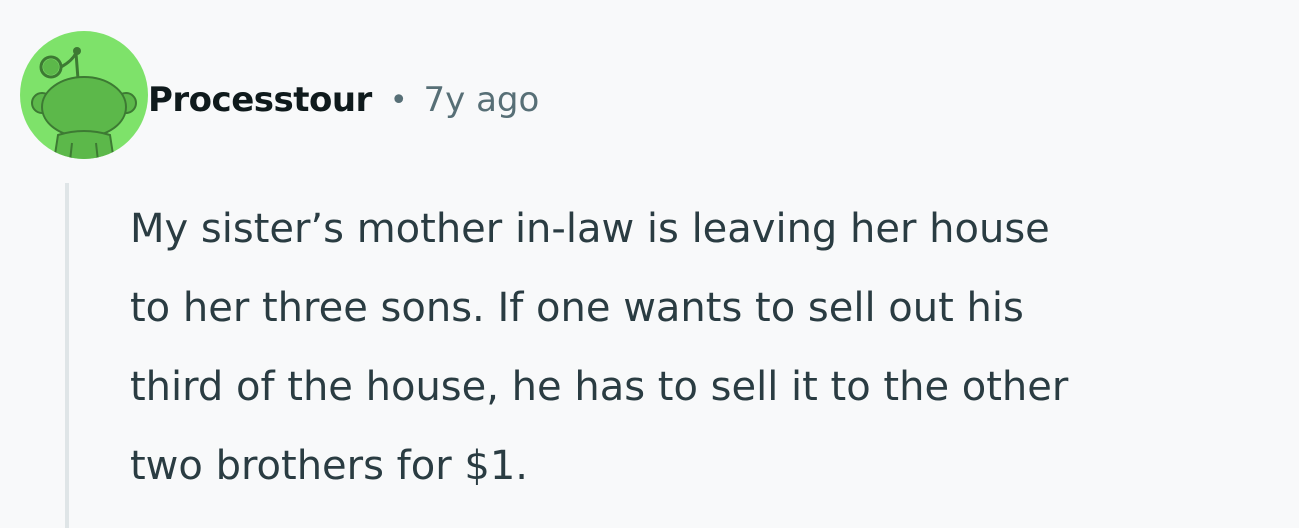 This screenshot has height=528, width=1299. Describe the element at coordinates (84, 103) in the screenshot. I see `reddit-snoo-avatar-icon` at that location.